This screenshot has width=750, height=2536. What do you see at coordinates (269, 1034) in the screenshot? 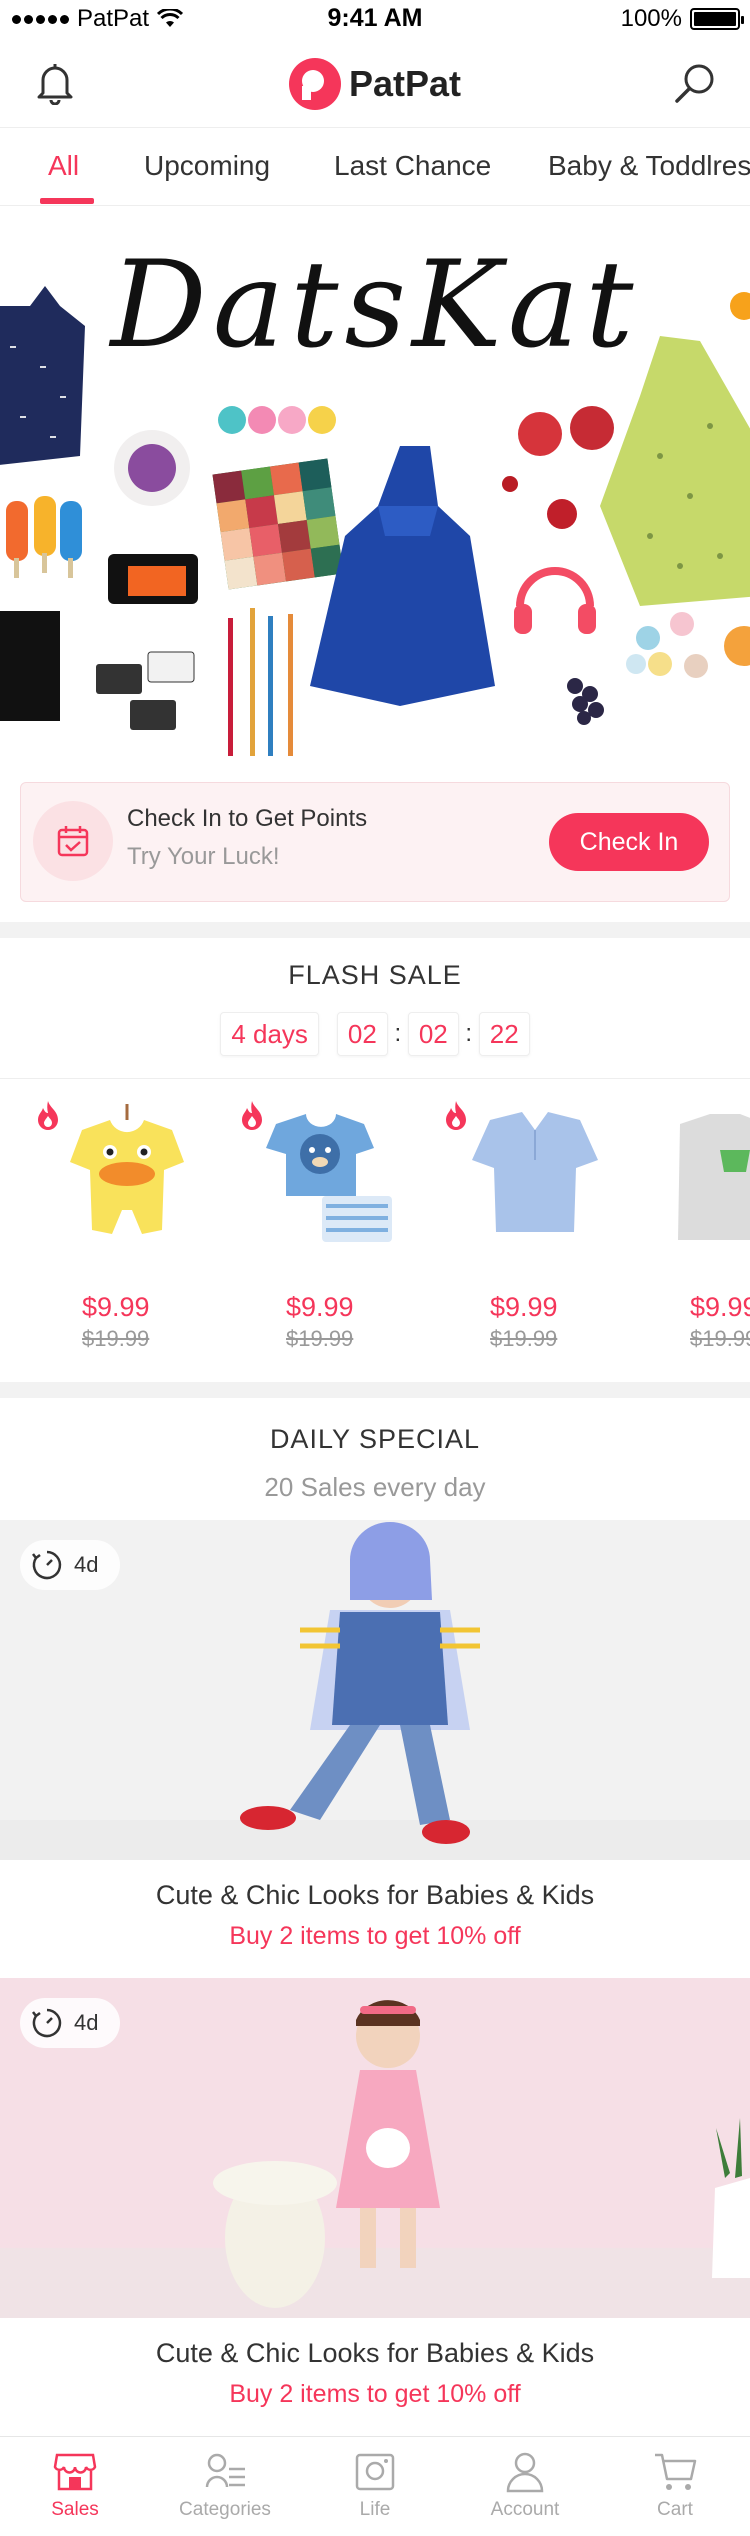
I see `countdown-days: 4 days` at bounding box center [269, 1034].